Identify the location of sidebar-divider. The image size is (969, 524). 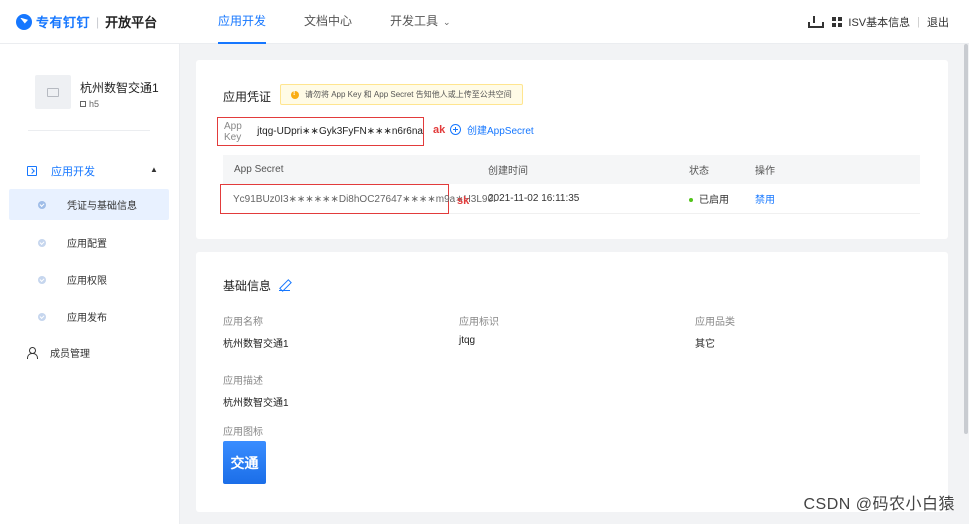
(89, 130).